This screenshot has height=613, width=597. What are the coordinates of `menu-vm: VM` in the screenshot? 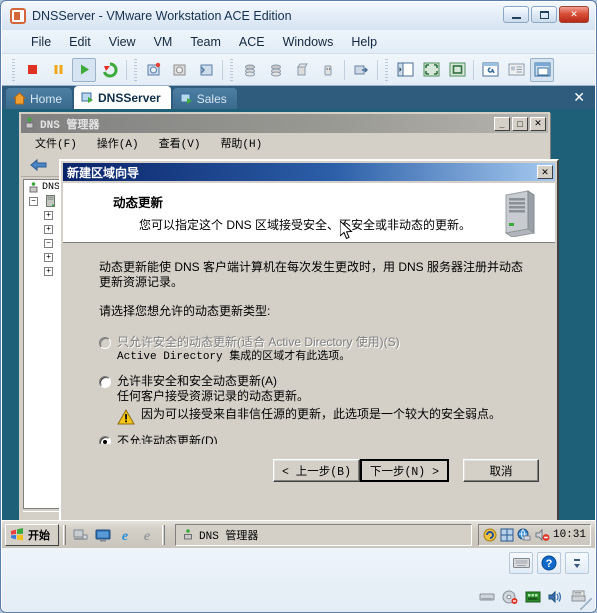 It's located at (163, 42).